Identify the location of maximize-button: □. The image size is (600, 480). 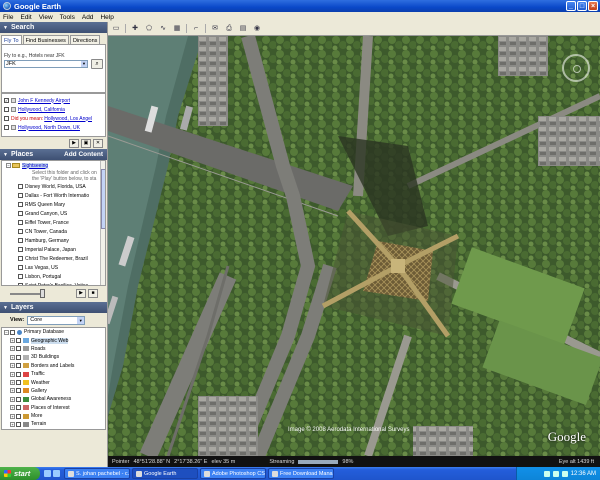
(582, 6).